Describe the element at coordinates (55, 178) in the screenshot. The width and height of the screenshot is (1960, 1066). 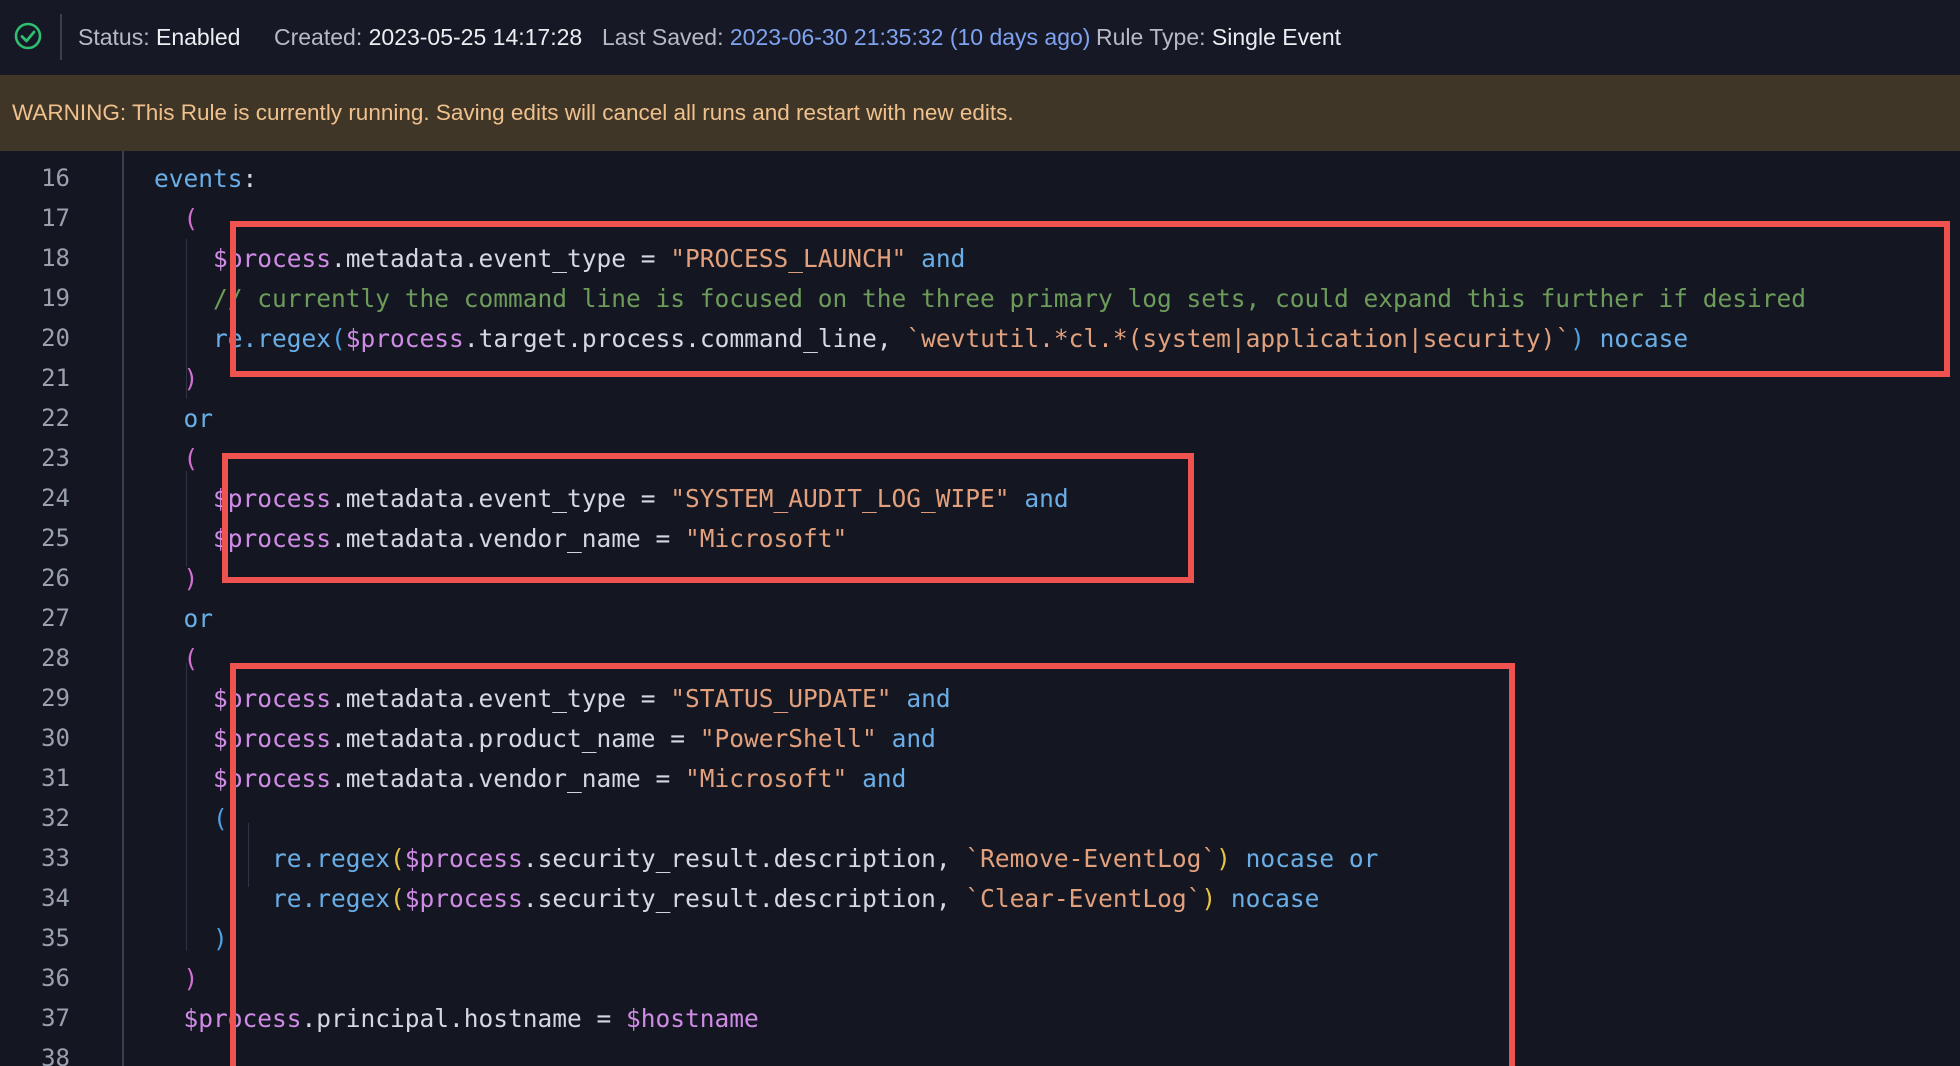
I see `line-number: 16` at that location.